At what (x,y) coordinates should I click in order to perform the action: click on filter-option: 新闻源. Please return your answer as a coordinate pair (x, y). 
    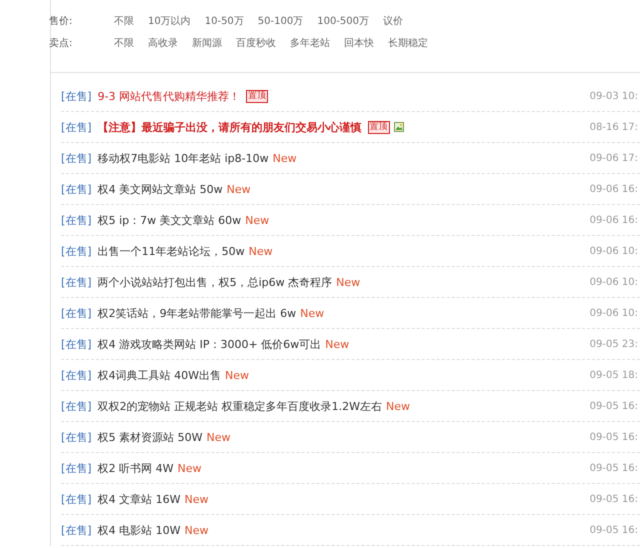
    Looking at the image, I should click on (207, 43).